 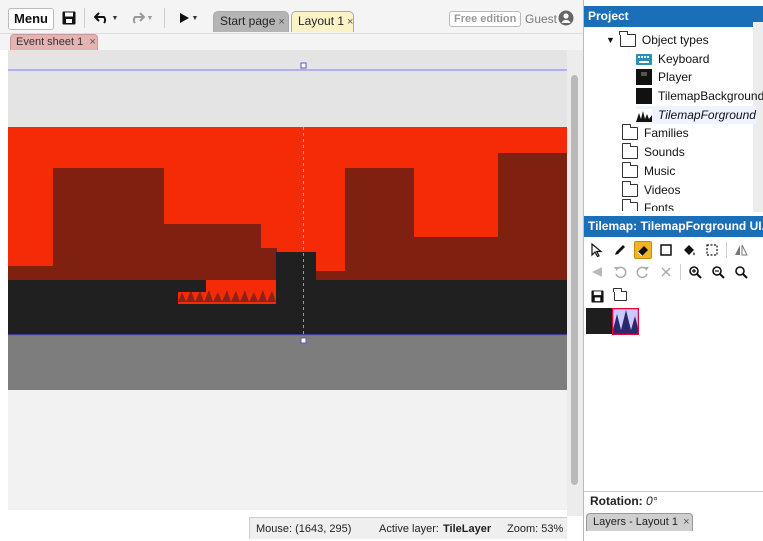 I want to click on tree-label: Fonts, so click(x=659, y=206).